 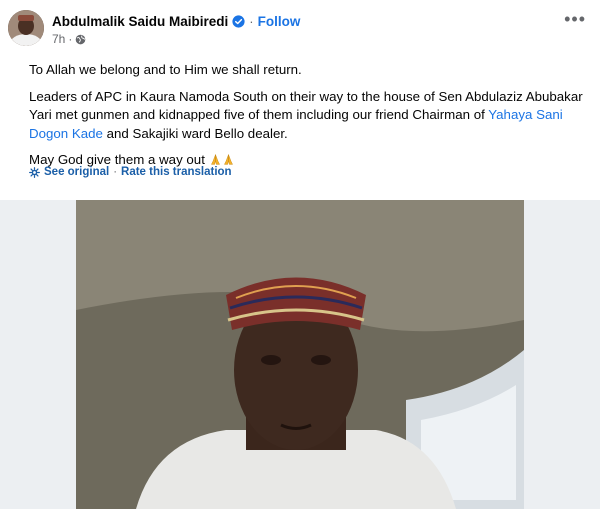 I want to click on translate-gear-icon, so click(x=34, y=172).